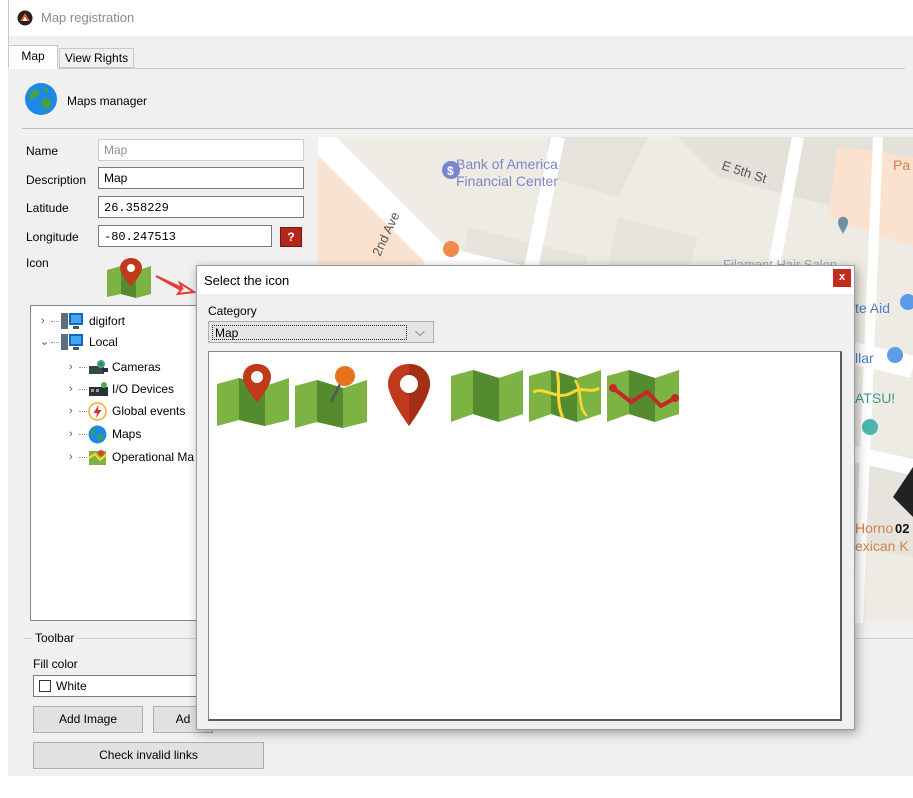  I want to click on longitude-field: -80.247513, so click(185, 236).